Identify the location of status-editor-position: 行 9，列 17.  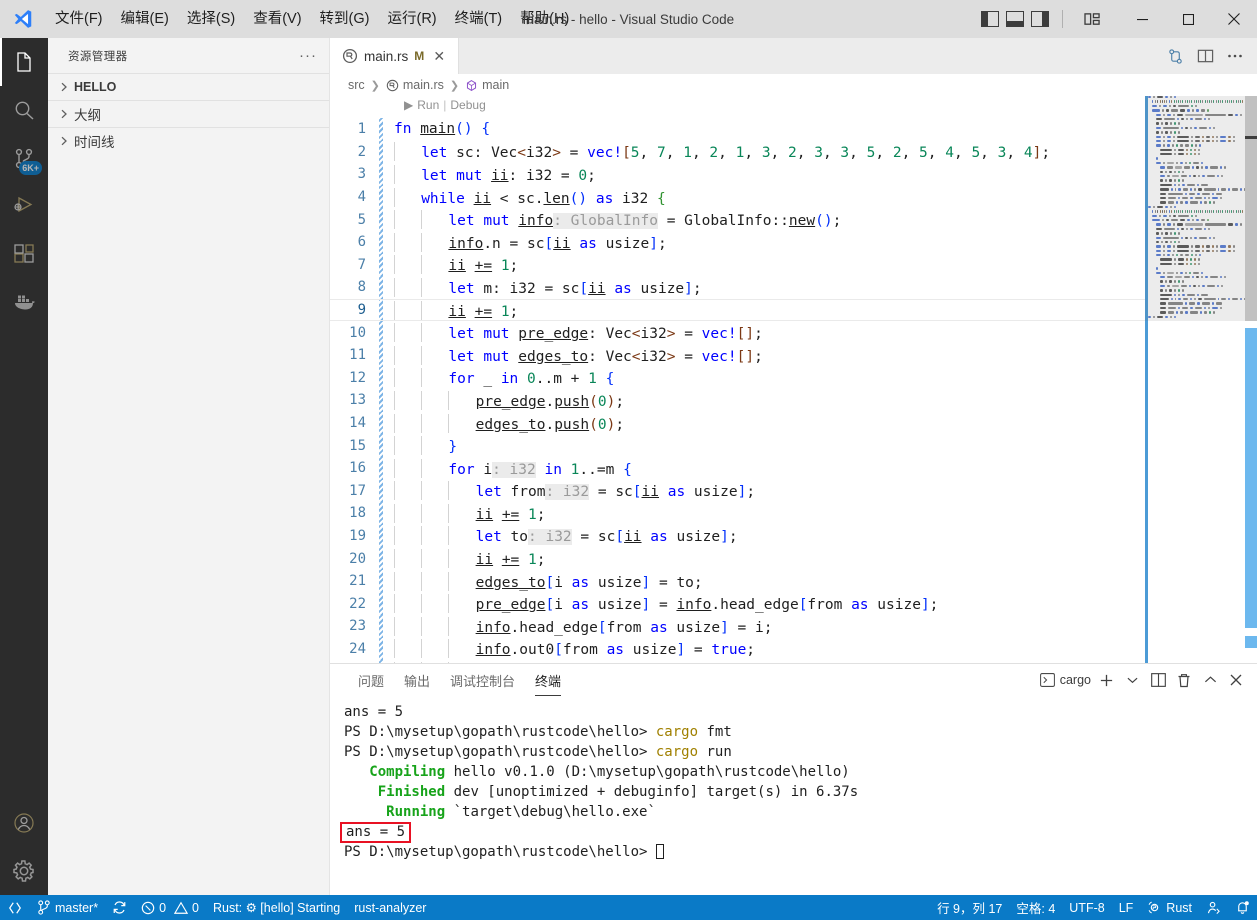
(969, 907).